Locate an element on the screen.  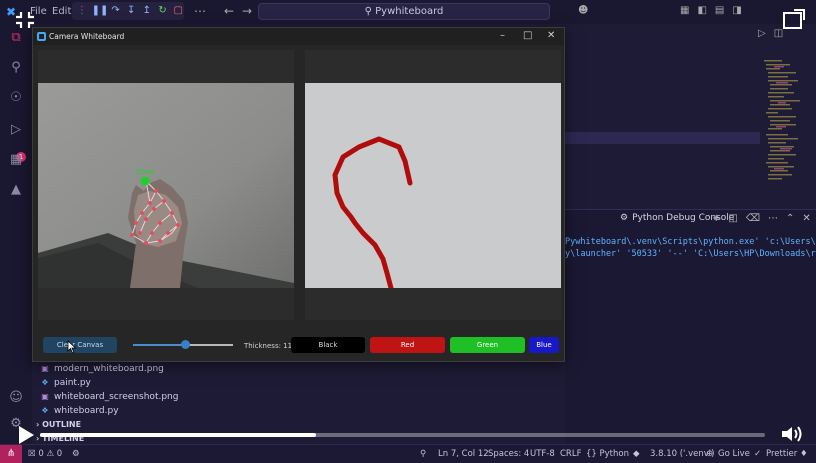
run-icon: ▷ is located at coordinates (762, 33).